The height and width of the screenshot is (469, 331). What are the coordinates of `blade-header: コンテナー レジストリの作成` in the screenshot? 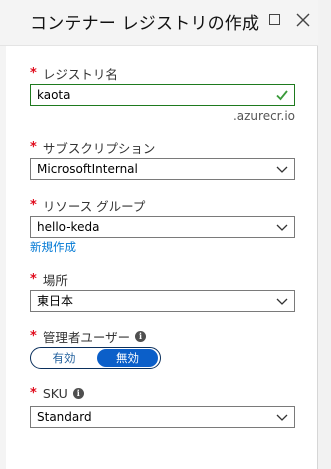 It's located at (159, 23).